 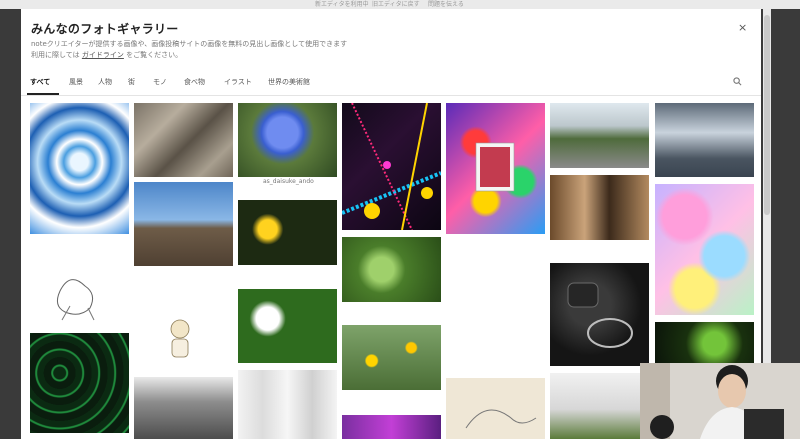 What do you see at coordinates (704, 140) in the screenshot?
I see `gallery-photo-sky` at bounding box center [704, 140].